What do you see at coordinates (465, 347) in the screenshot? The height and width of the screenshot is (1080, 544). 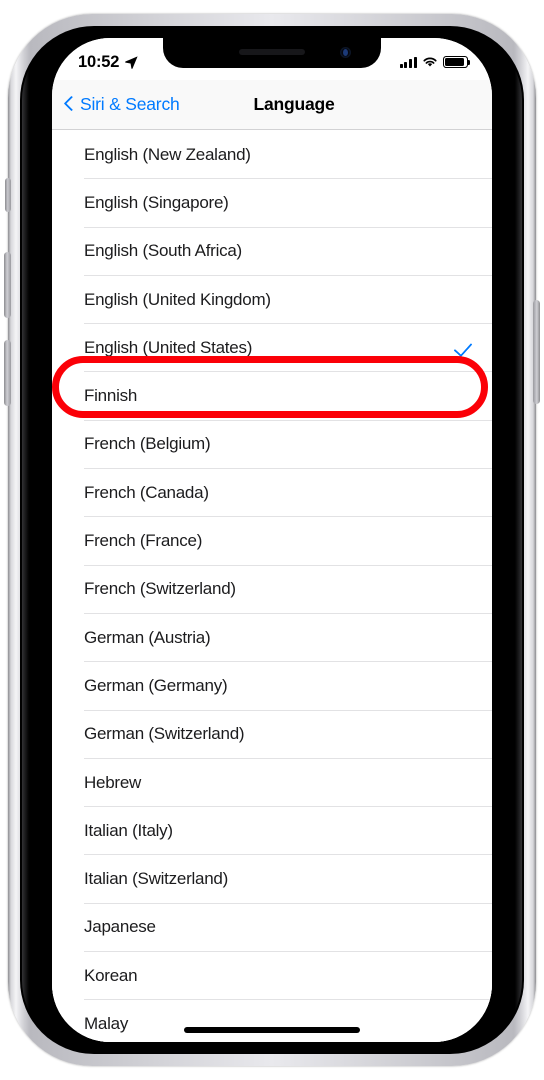 I see `checkmark-icon` at bounding box center [465, 347].